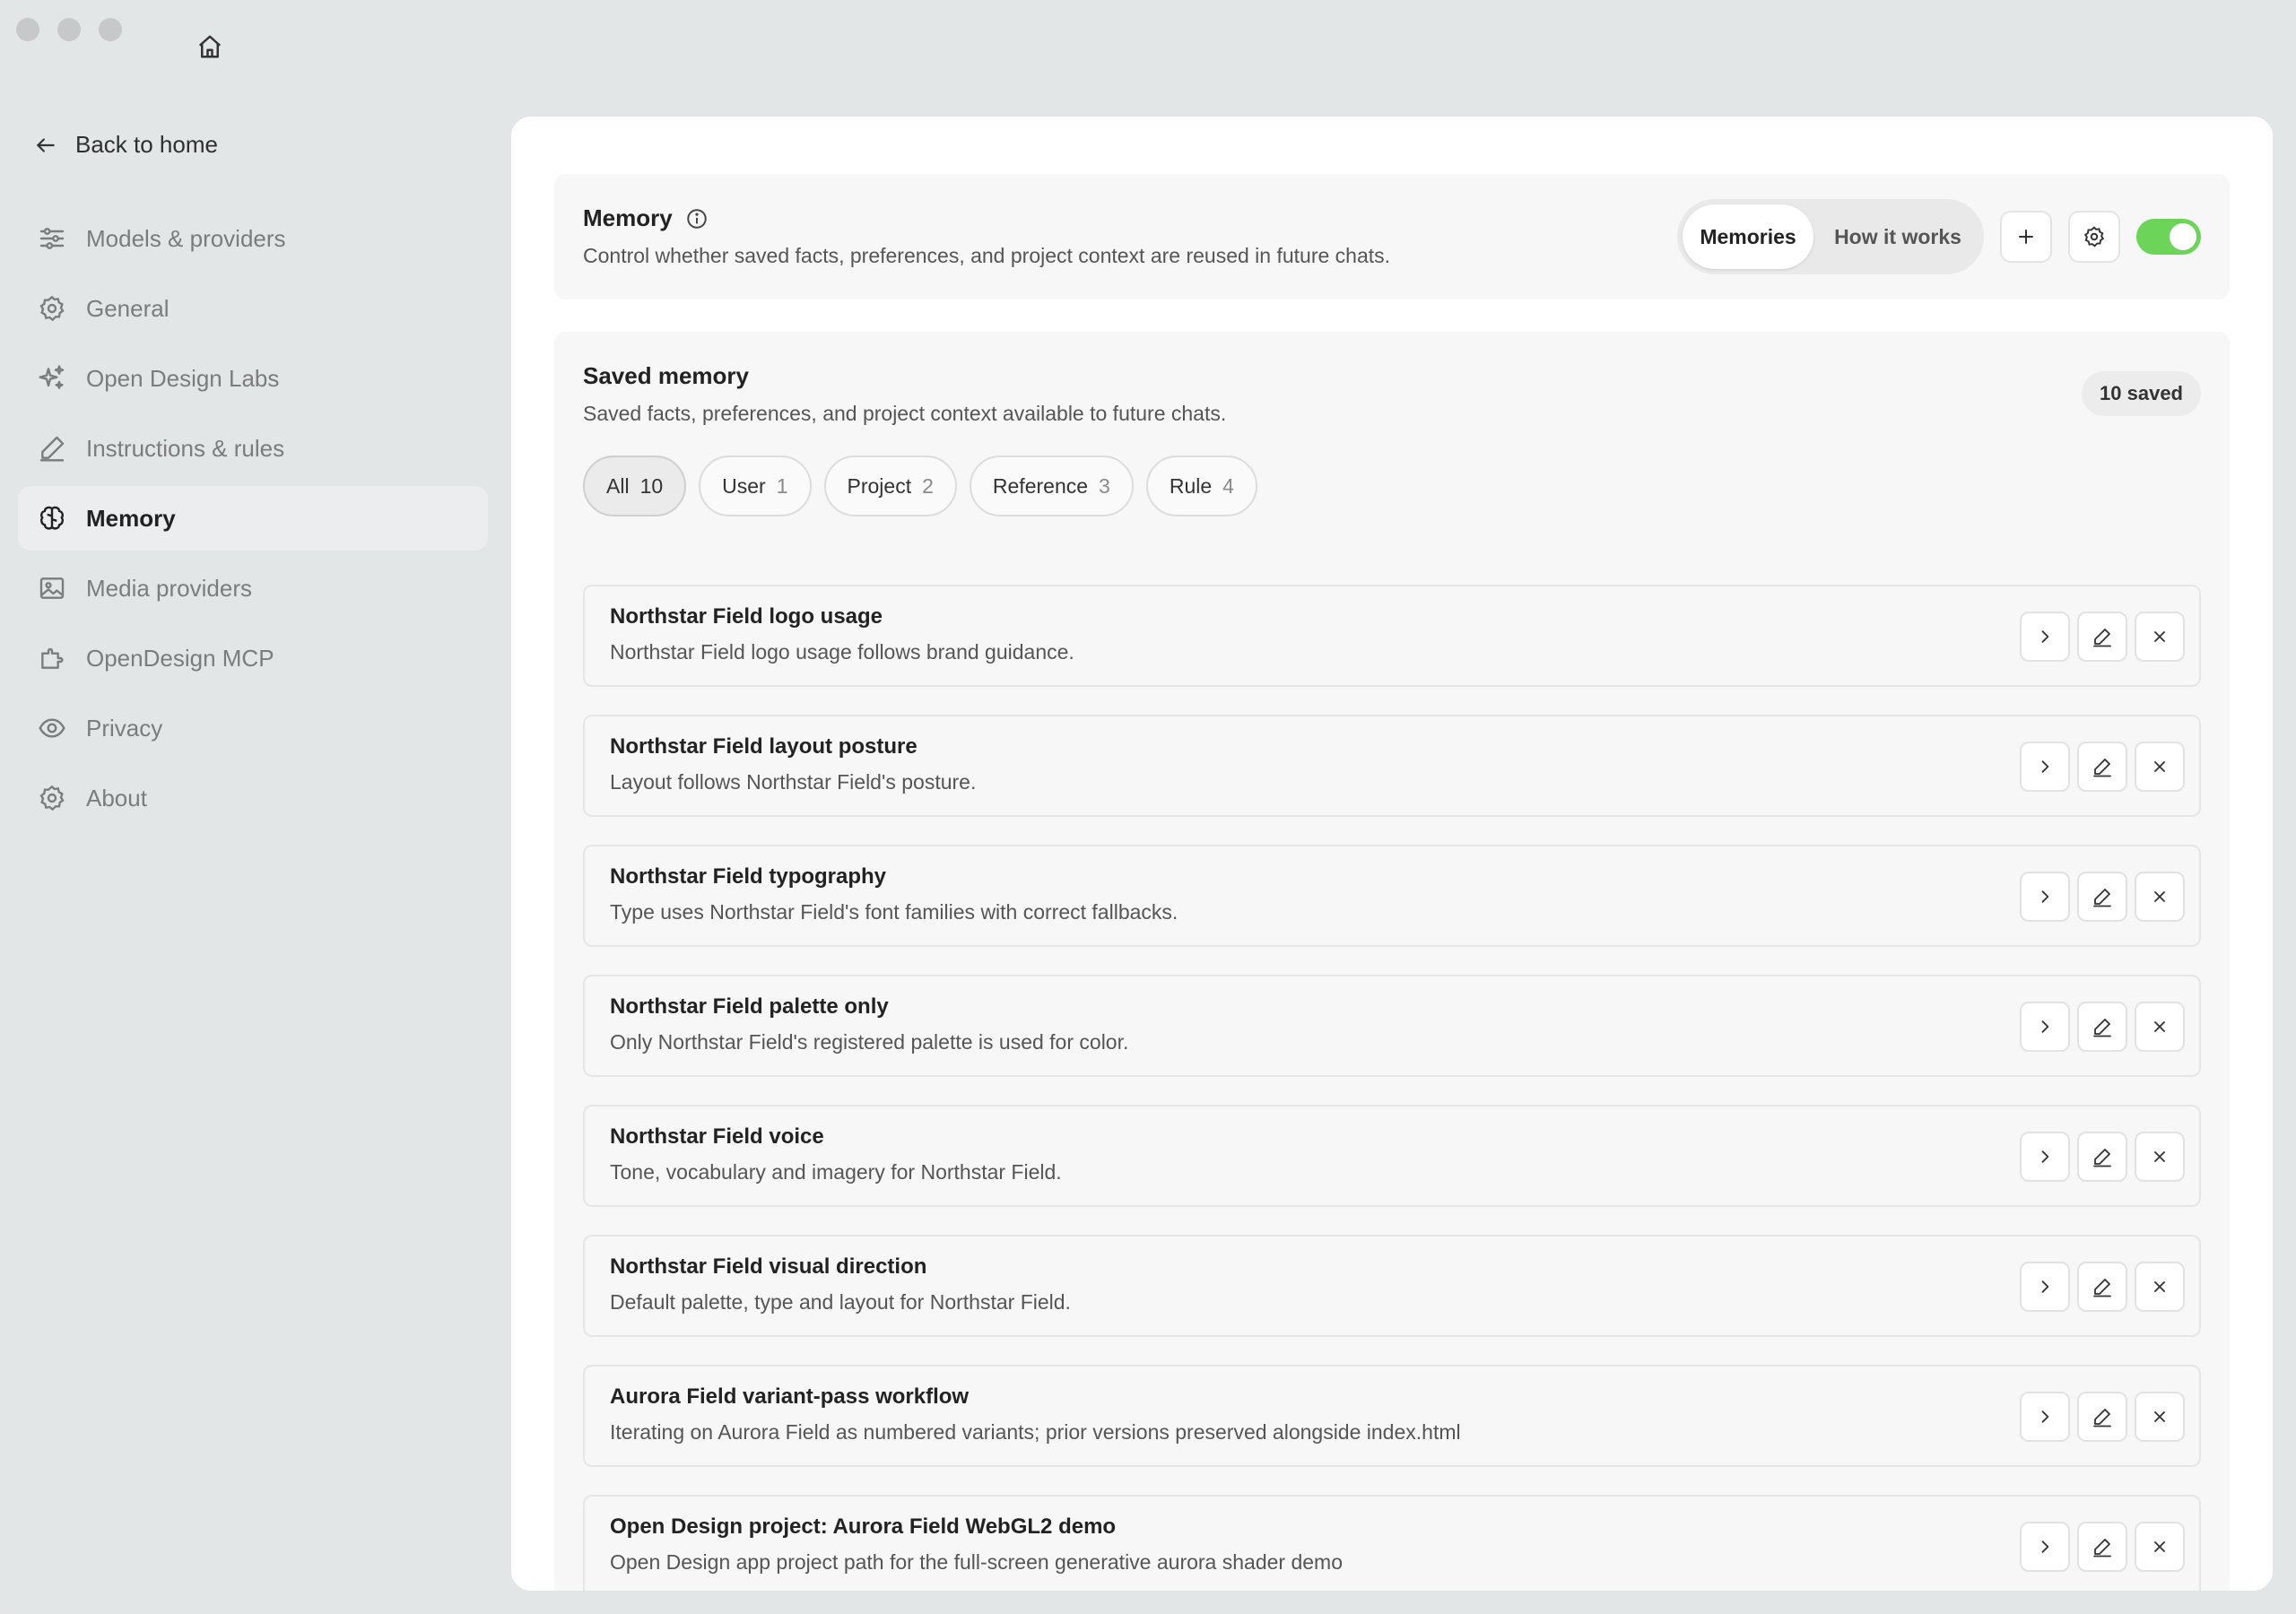 This screenshot has height=1614, width=2296. I want to click on filter-rule: Rule 4, so click(1201, 486).